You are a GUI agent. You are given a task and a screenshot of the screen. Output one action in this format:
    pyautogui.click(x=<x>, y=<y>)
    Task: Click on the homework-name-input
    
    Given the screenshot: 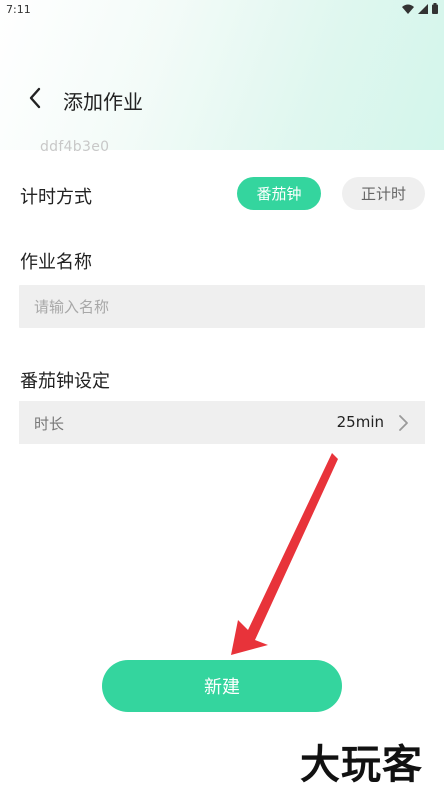 What is the action you would take?
    pyautogui.click(x=222, y=306)
    